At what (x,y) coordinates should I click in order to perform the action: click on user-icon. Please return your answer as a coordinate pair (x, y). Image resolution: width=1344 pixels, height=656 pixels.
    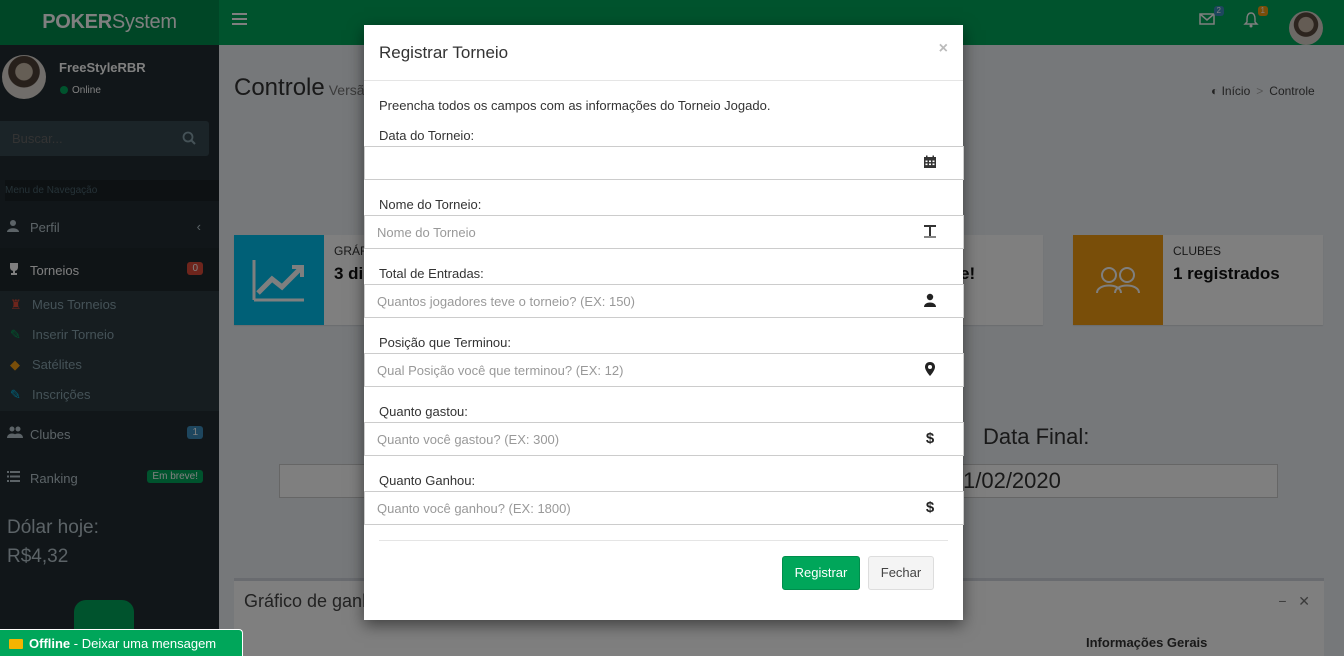
    Looking at the image, I should click on (930, 301).